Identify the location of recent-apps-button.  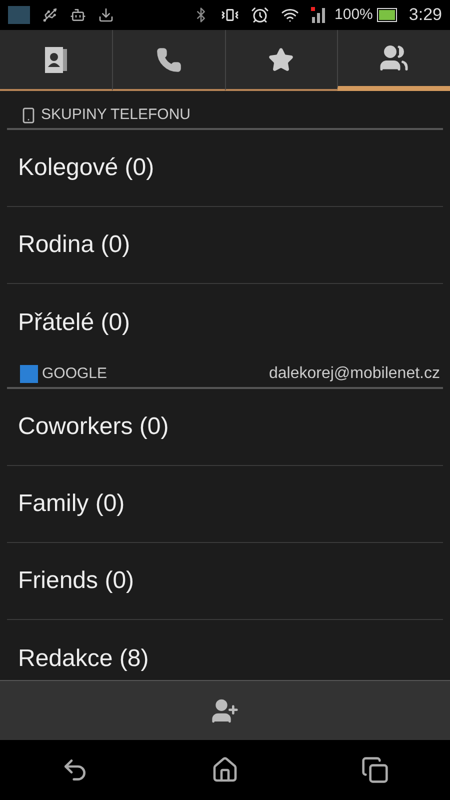
(375, 770).